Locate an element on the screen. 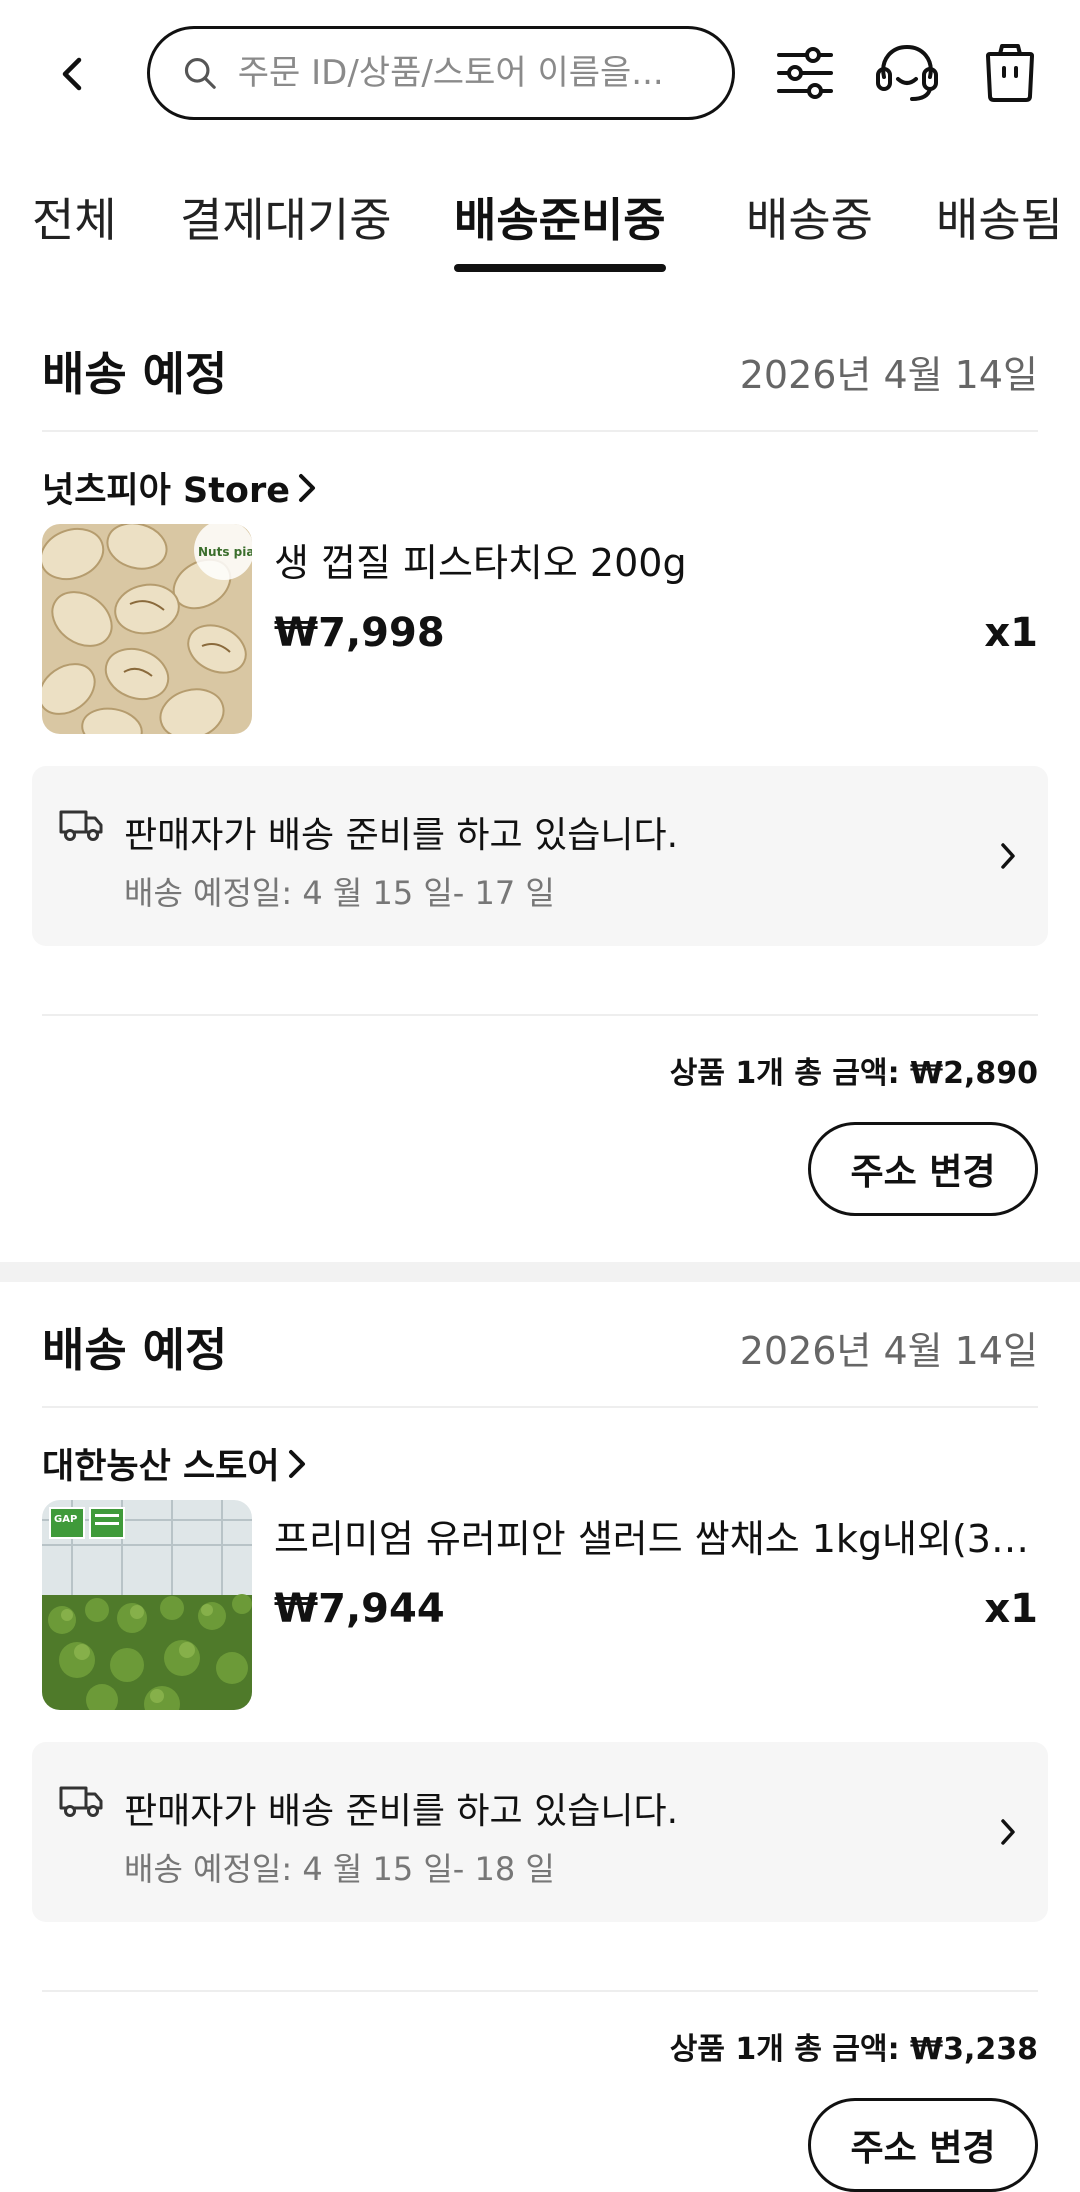 This screenshot has width=1080, height=2192. product-price: ₩7,998 is located at coordinates (359, 633).